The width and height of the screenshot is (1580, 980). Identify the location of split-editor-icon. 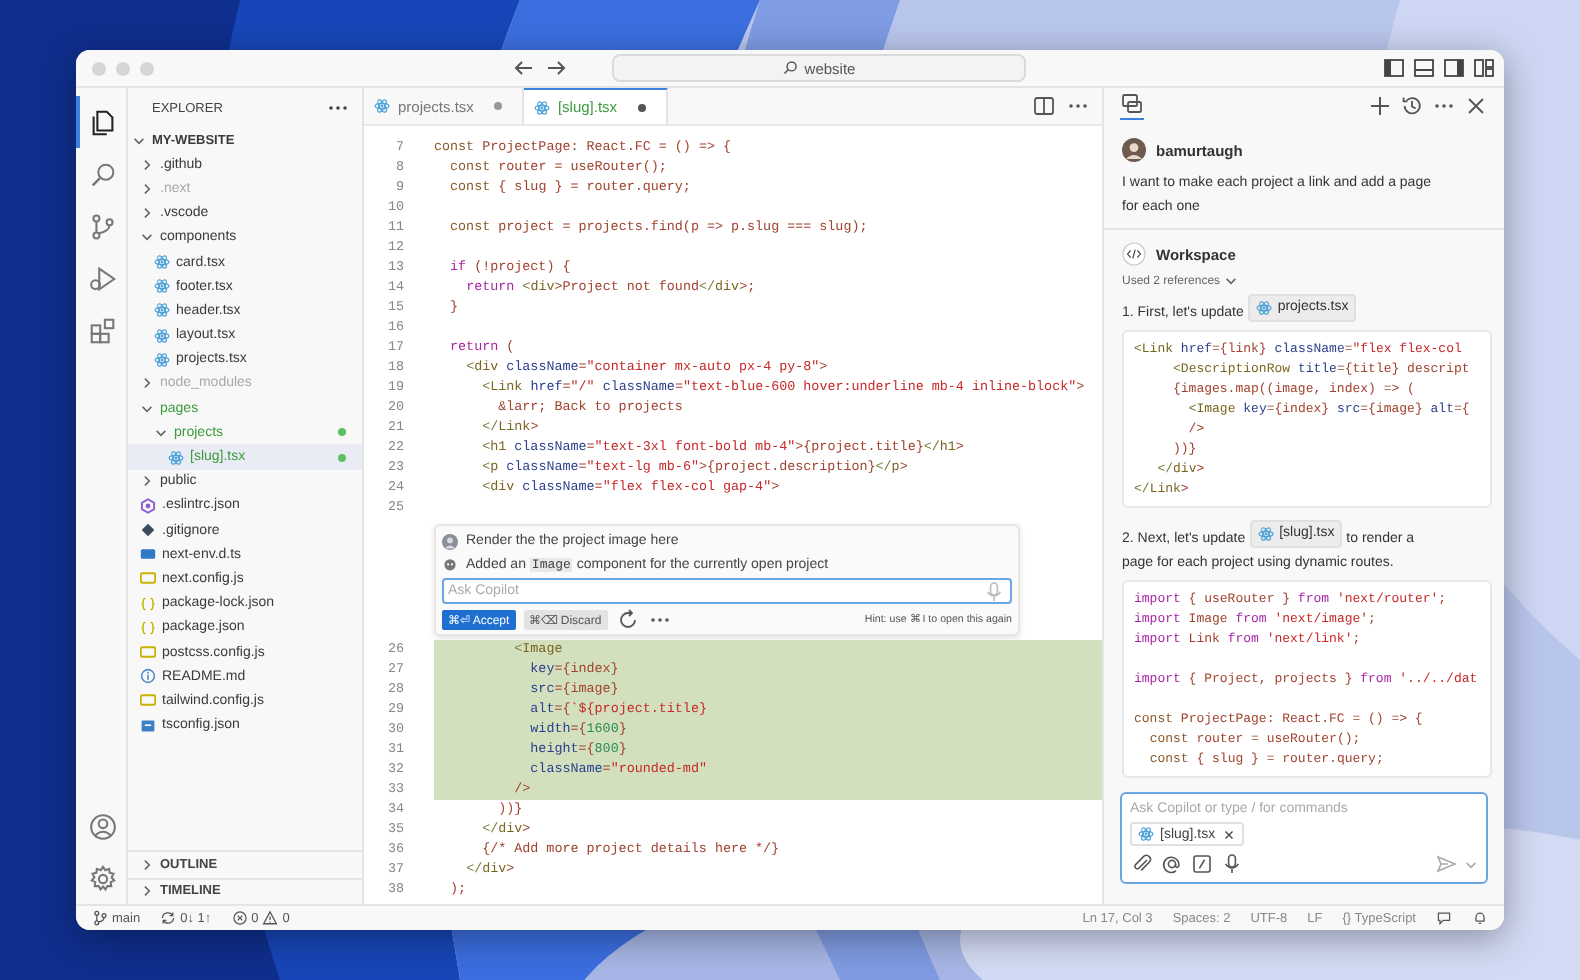
(1044, 106).